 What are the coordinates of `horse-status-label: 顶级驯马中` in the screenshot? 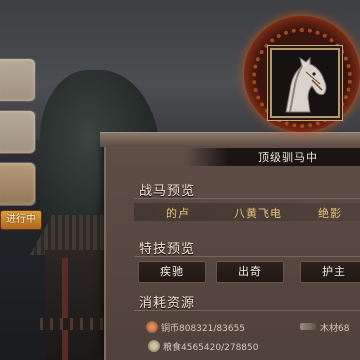 It's located at (288, 157).